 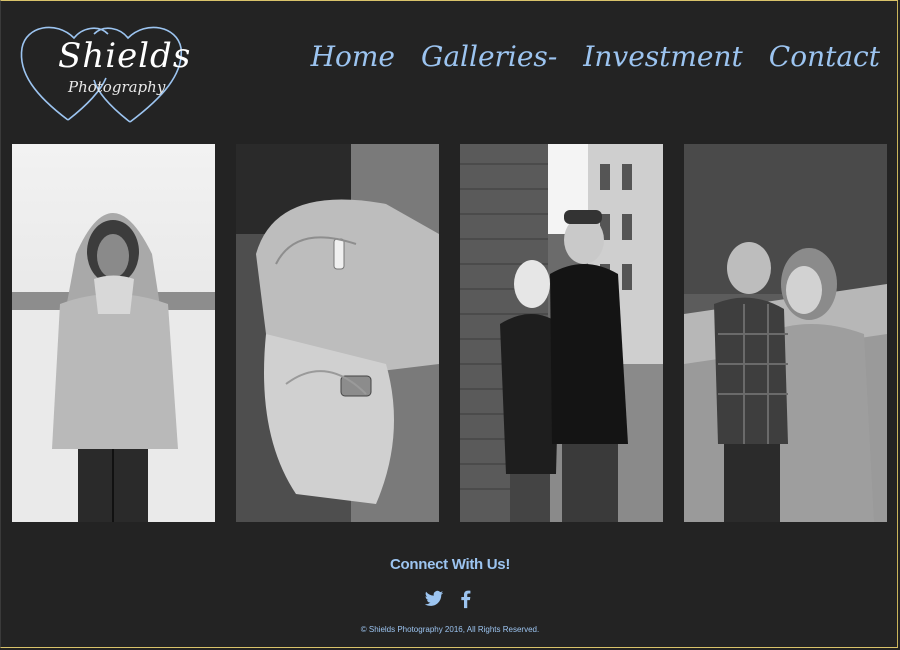 I want to click on logo-title: Shields, so click(x=125, y=56).